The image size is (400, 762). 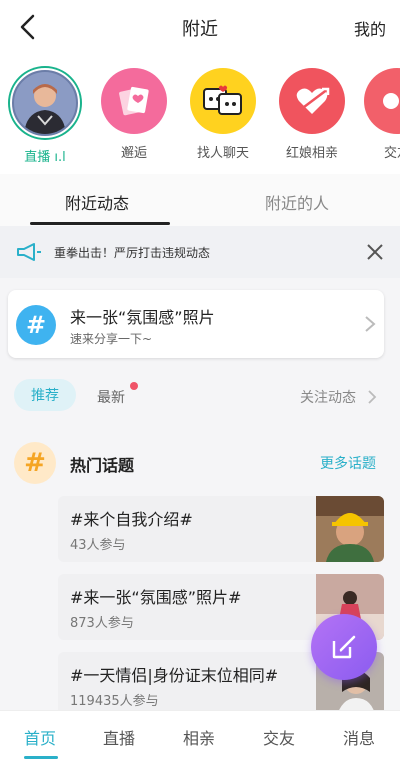 I want to click on nav-live: 直播, so click(x=119, y=737).